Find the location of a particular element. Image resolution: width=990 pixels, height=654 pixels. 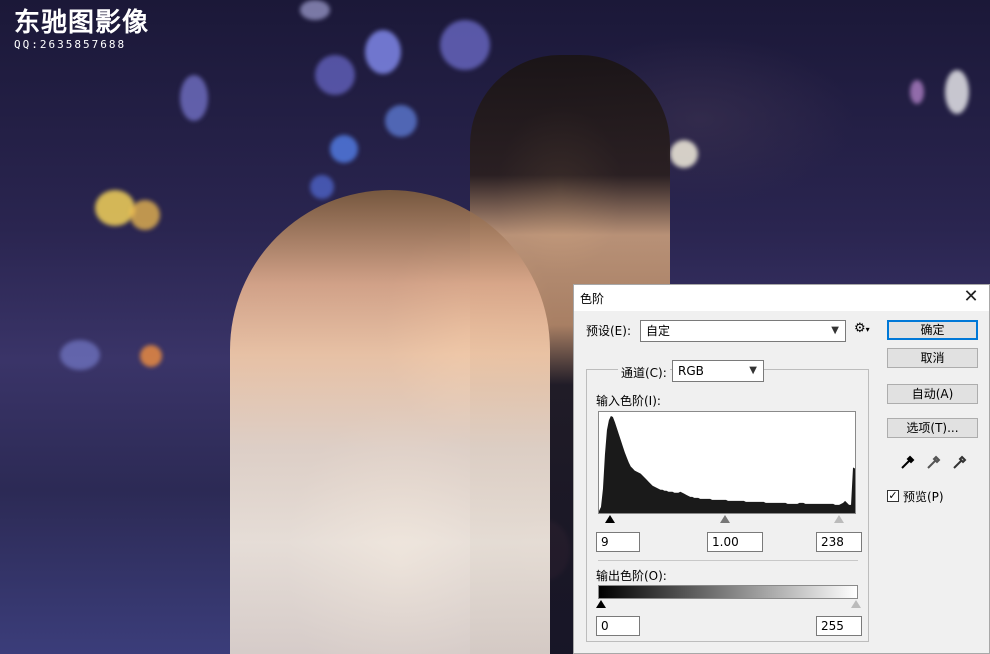

gray-point-eyedropper-icon is located at coordinates (934, 462).